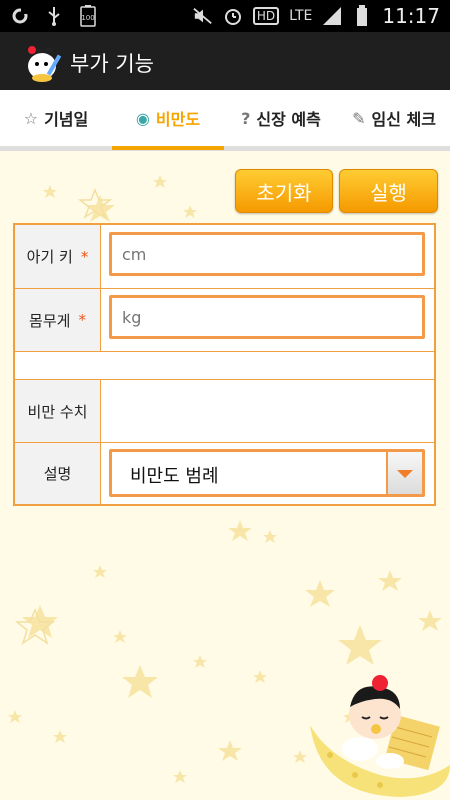  I want to click on tab-label: 비만도, so click(178, 119).